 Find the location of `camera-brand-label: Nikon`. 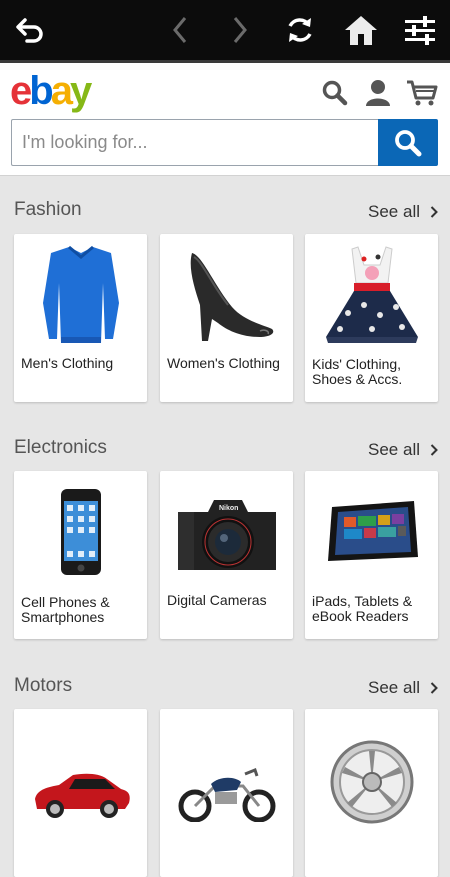

camera-brand-label: Nikon is located at coordinates (228, 508).